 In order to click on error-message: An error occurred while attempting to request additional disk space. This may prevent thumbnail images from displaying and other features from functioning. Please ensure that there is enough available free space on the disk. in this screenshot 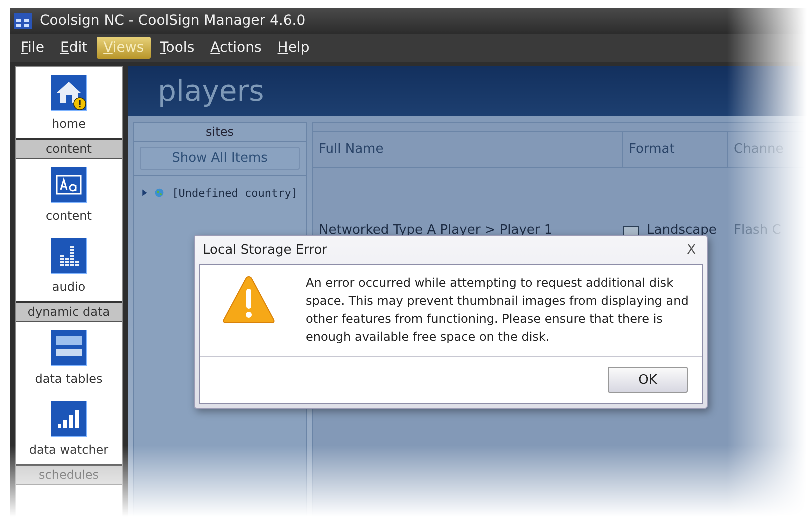, I will do `click(498, 310)`.